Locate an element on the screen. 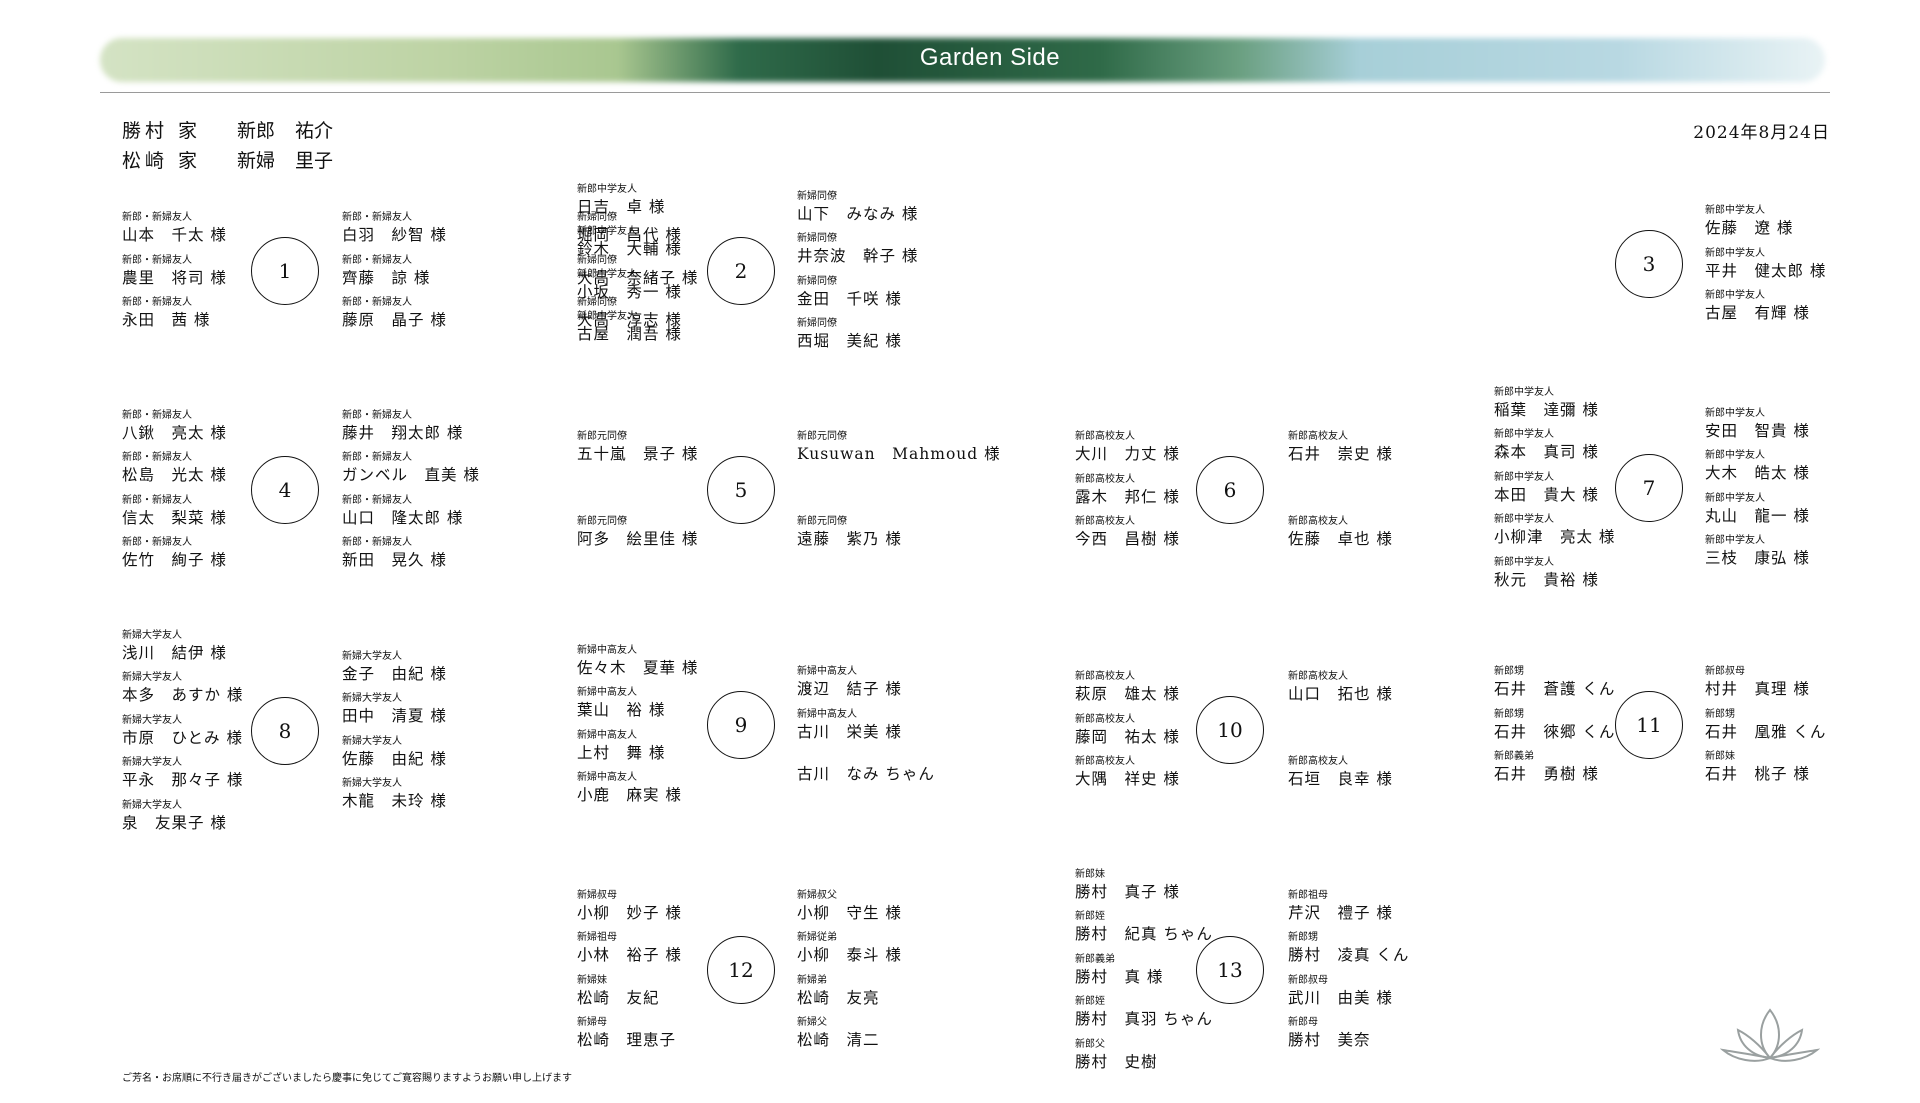  guest-entry: 新婦大学友人 田中 清夏 様 is located at coordinates (394, 709).